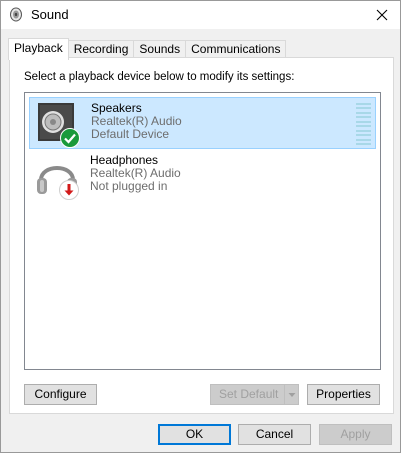 The image size is (401, 453). I want to click on close-icon, so click(382, 15).